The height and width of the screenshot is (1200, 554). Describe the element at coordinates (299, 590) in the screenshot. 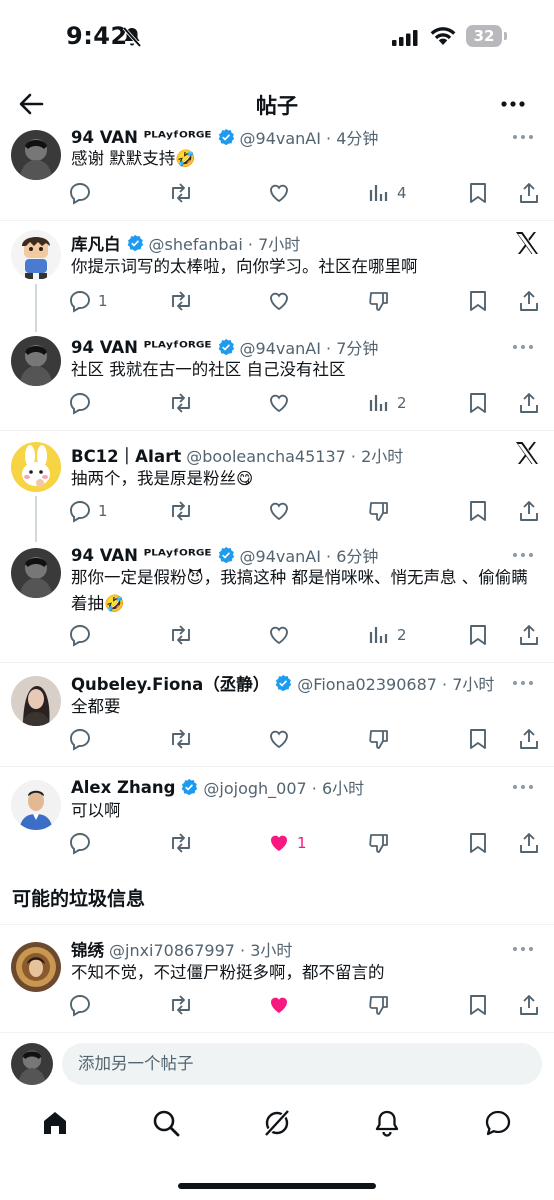

I see `post-text: 那你一定是假粉😈，我搞这种 都是悄咪咪、悄无声息 、偷偷瞒着抽🤣` at that location.